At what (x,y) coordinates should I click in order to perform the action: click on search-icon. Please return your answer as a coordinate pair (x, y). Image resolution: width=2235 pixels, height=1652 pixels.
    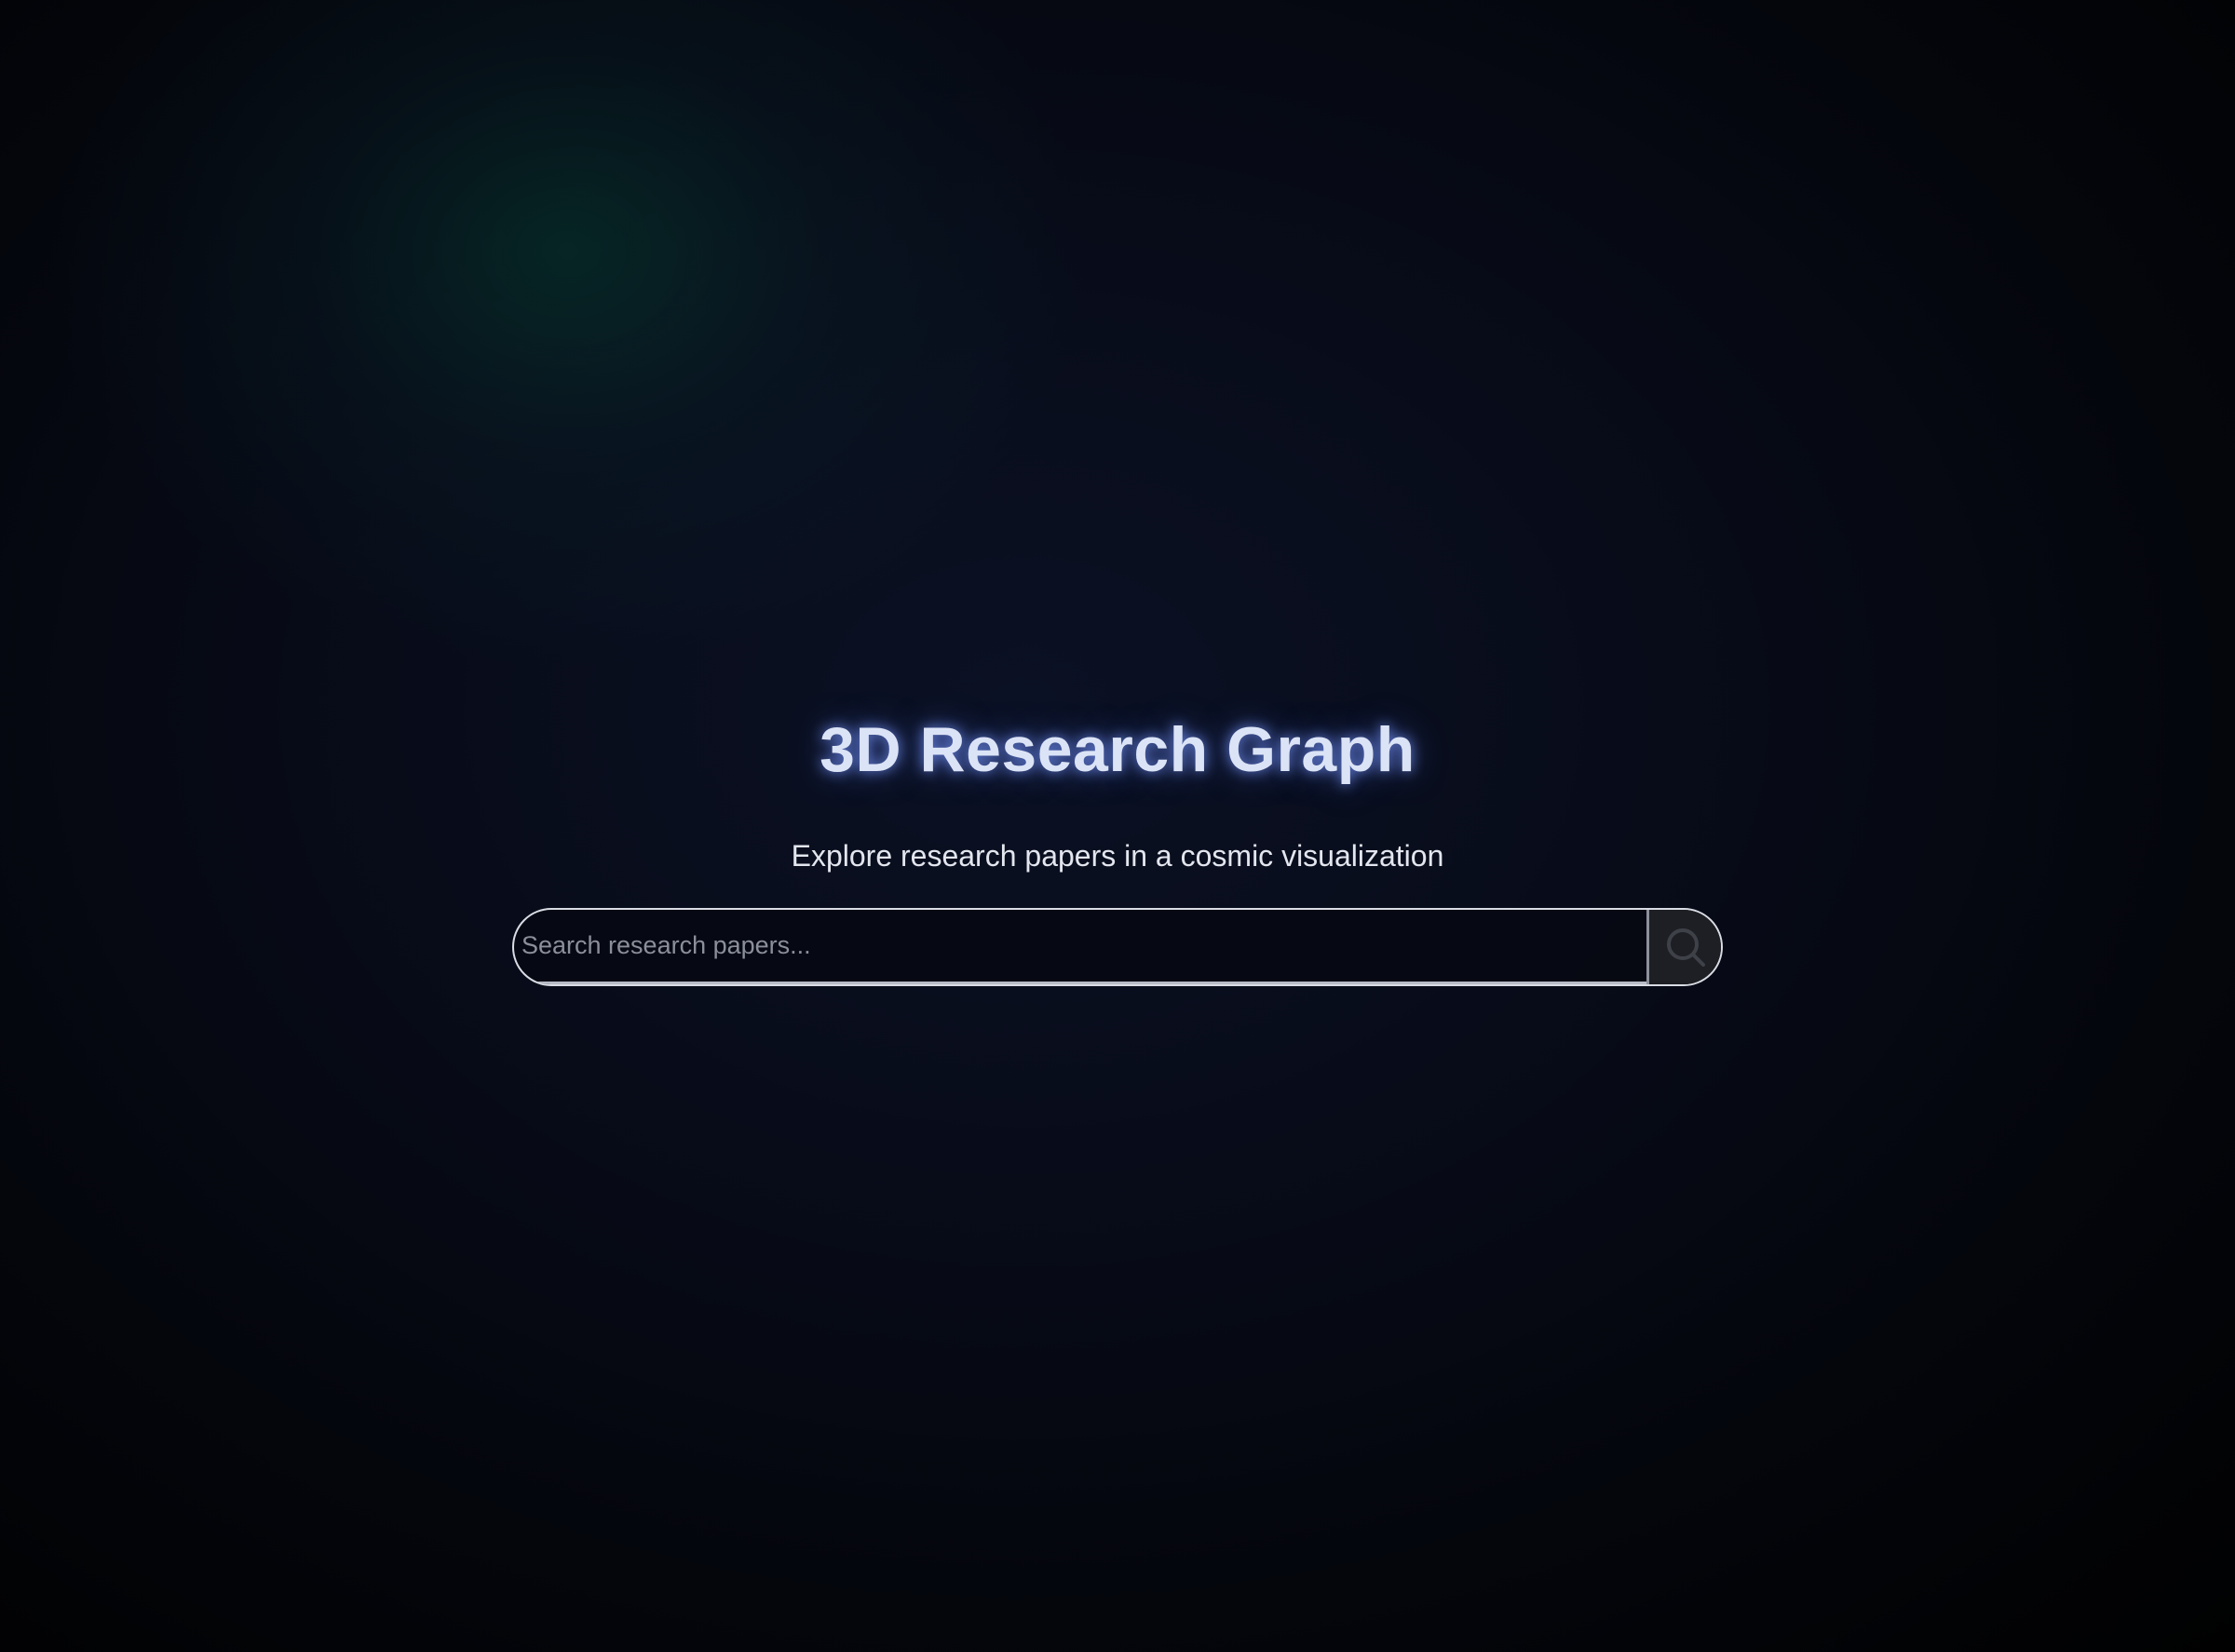
    Looking at the image, I should click on (1686, 947).